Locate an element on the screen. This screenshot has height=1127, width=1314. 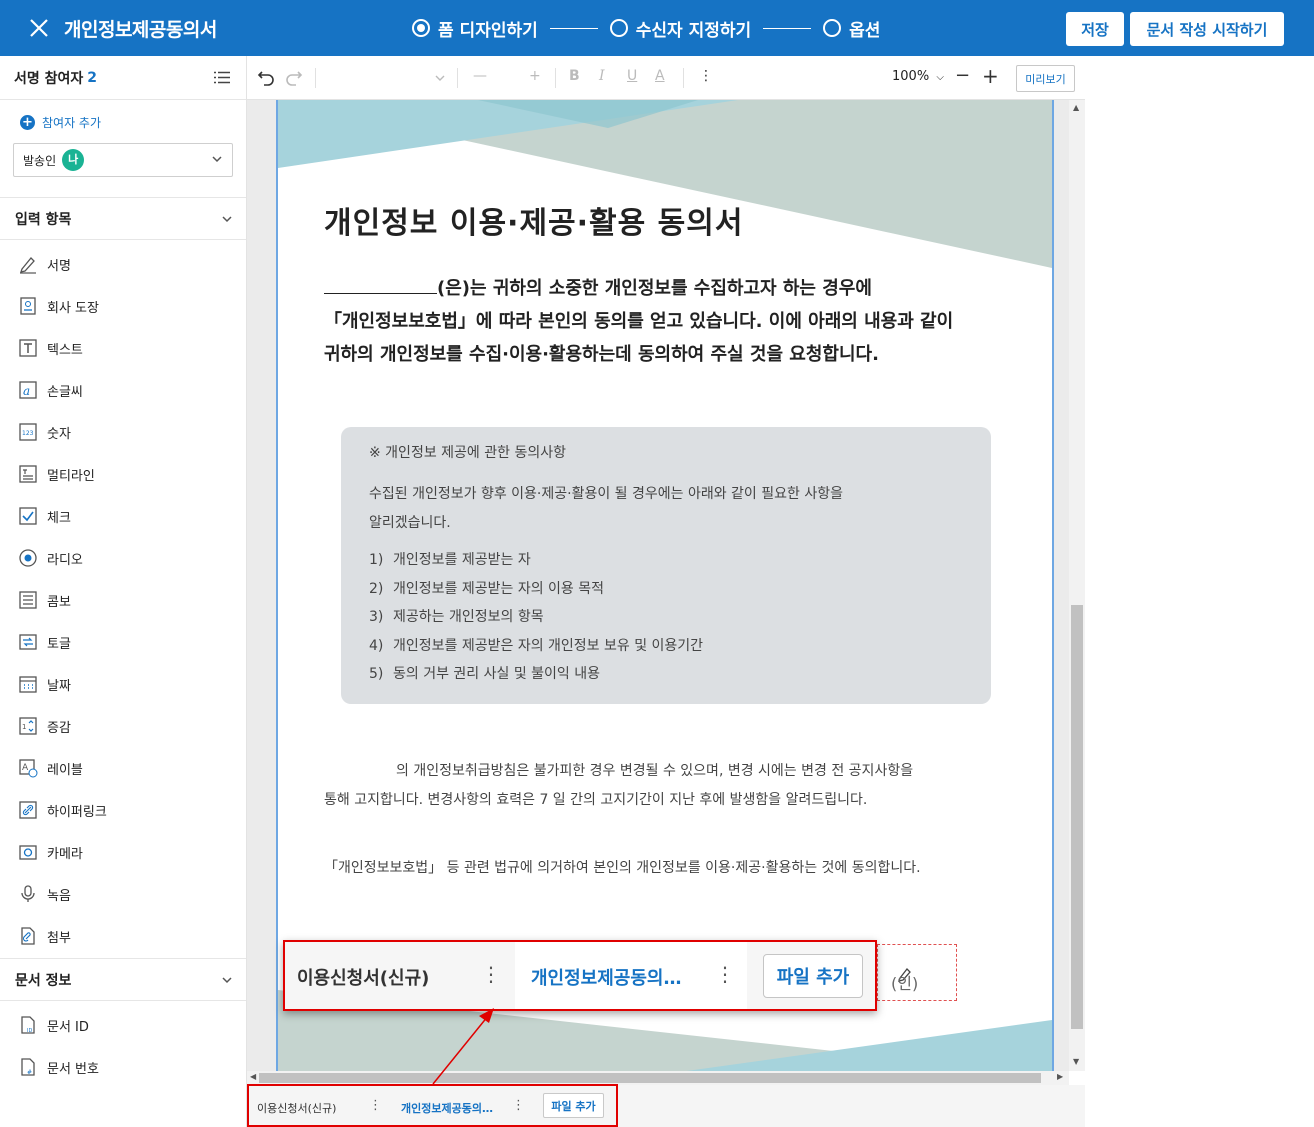
notice-line: 알리겠습니다. is located at coordinates (410, 523).